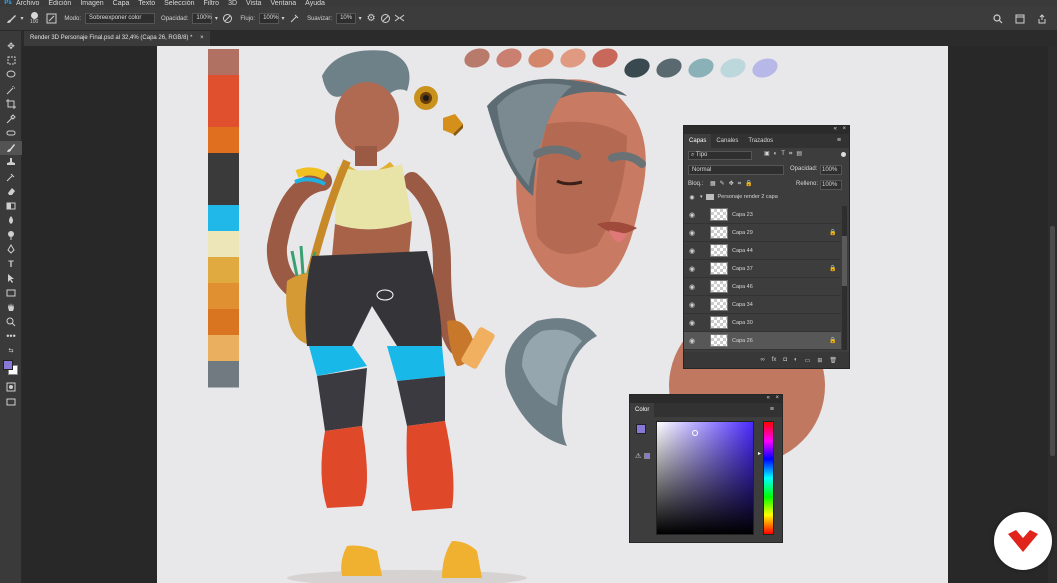 Image resolution: width=1057 pixels, height=583 pixels. I want to click on path-selection-icon, so click(11, 278).